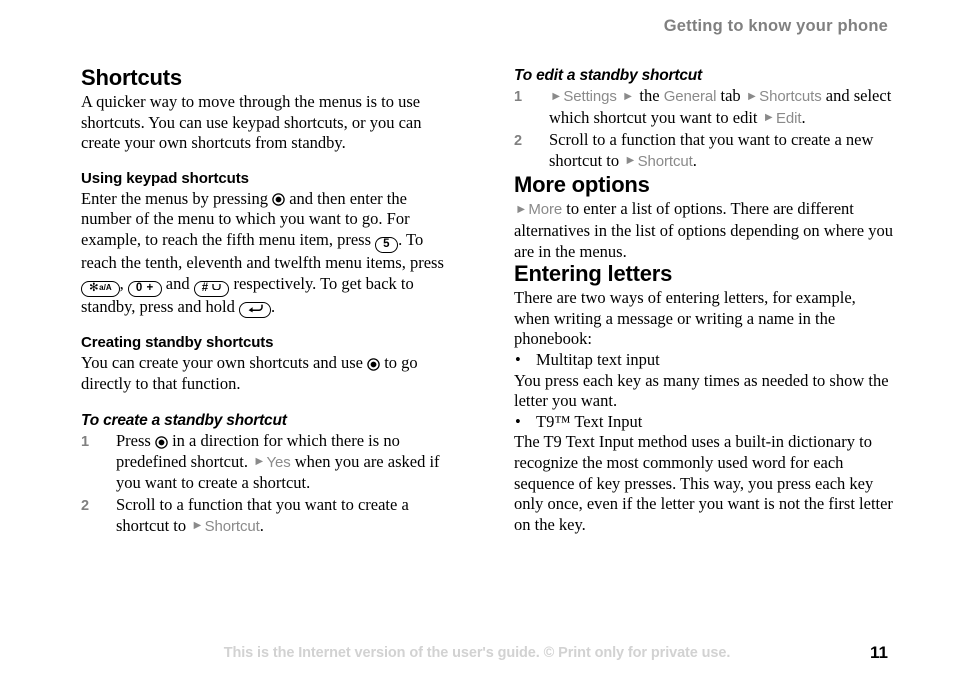 Image resolution: width=954 pixels, height=677 pixels. Describe the element at coordinates (150, 287) in the screenshot. I see `key-0-sublabel: +` at that location.